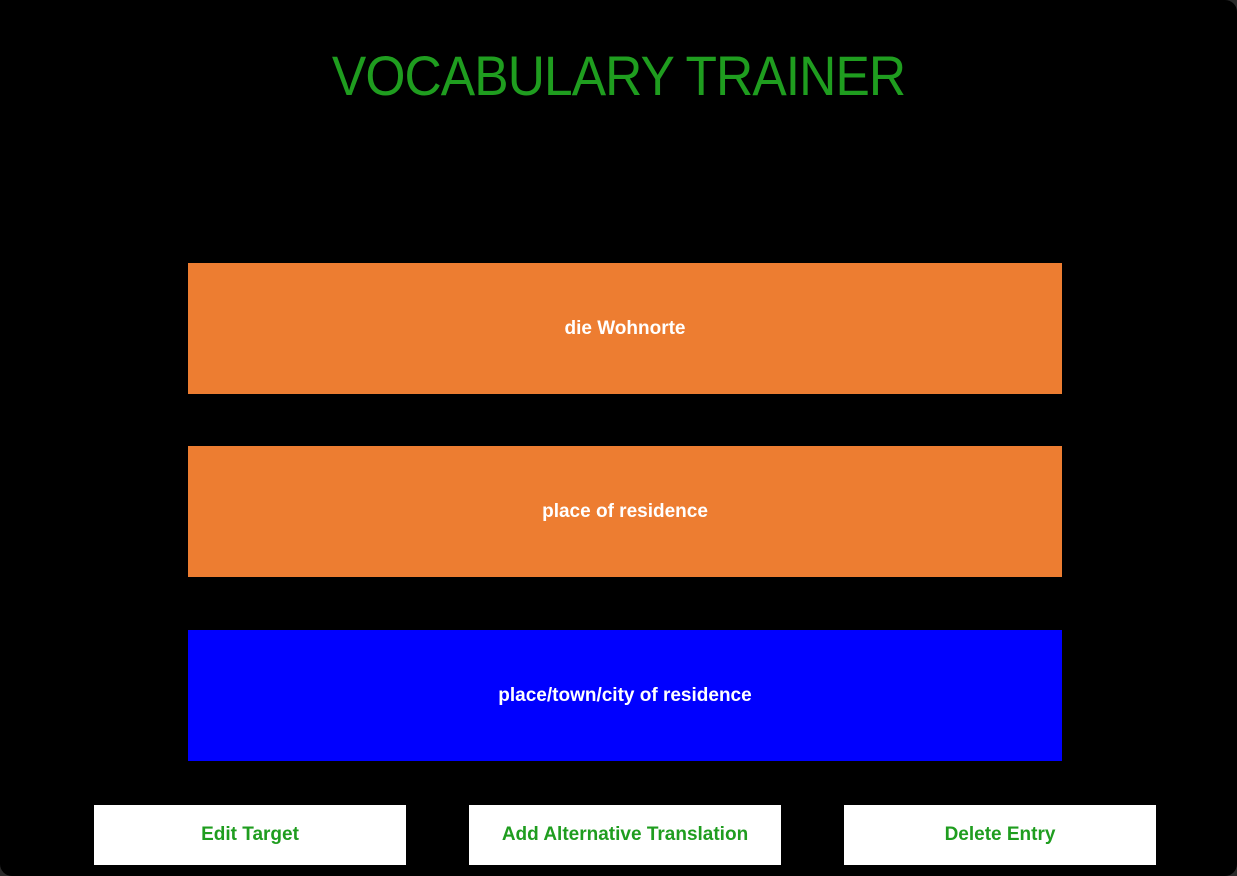 The width and height of the screenshot is (1237, 876). Describe the element at coordinates (625, 695) in the screenshot. I see `alternative-translation-card: place/town/city of residence` at that location.